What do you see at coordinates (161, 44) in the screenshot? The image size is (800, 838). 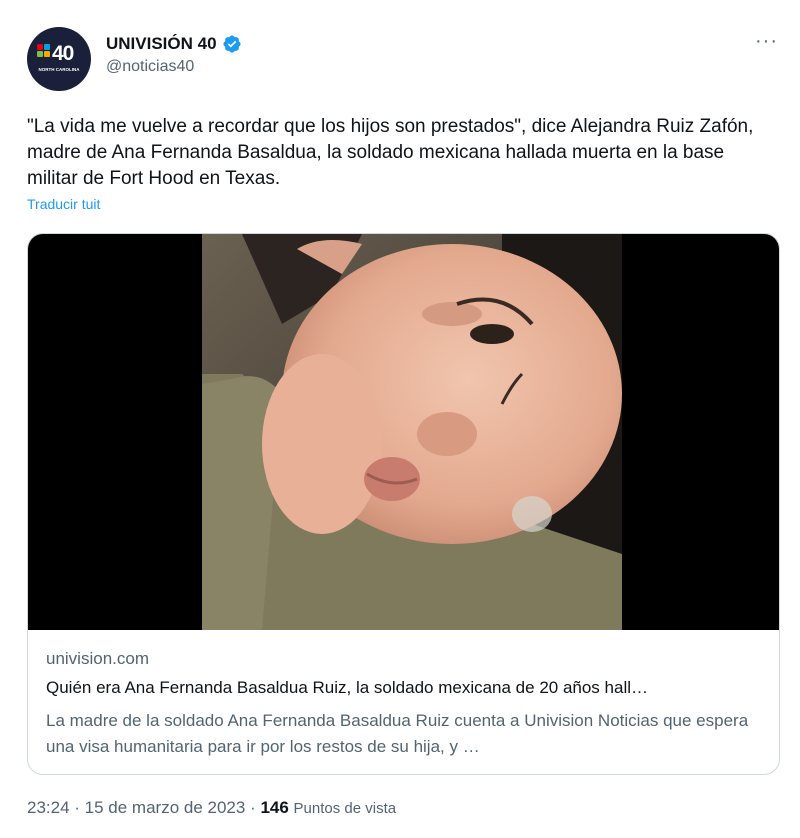 I see `display-name: UNIVISIÓN 40` at bounding box center [161, 44].